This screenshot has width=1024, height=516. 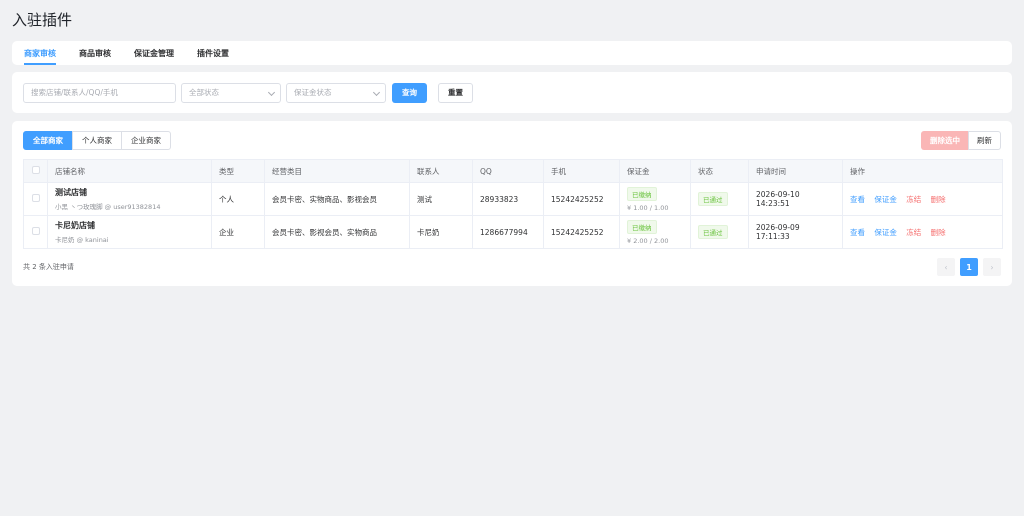 I want to click on col-status: 状态, so click(x=719, y=171).